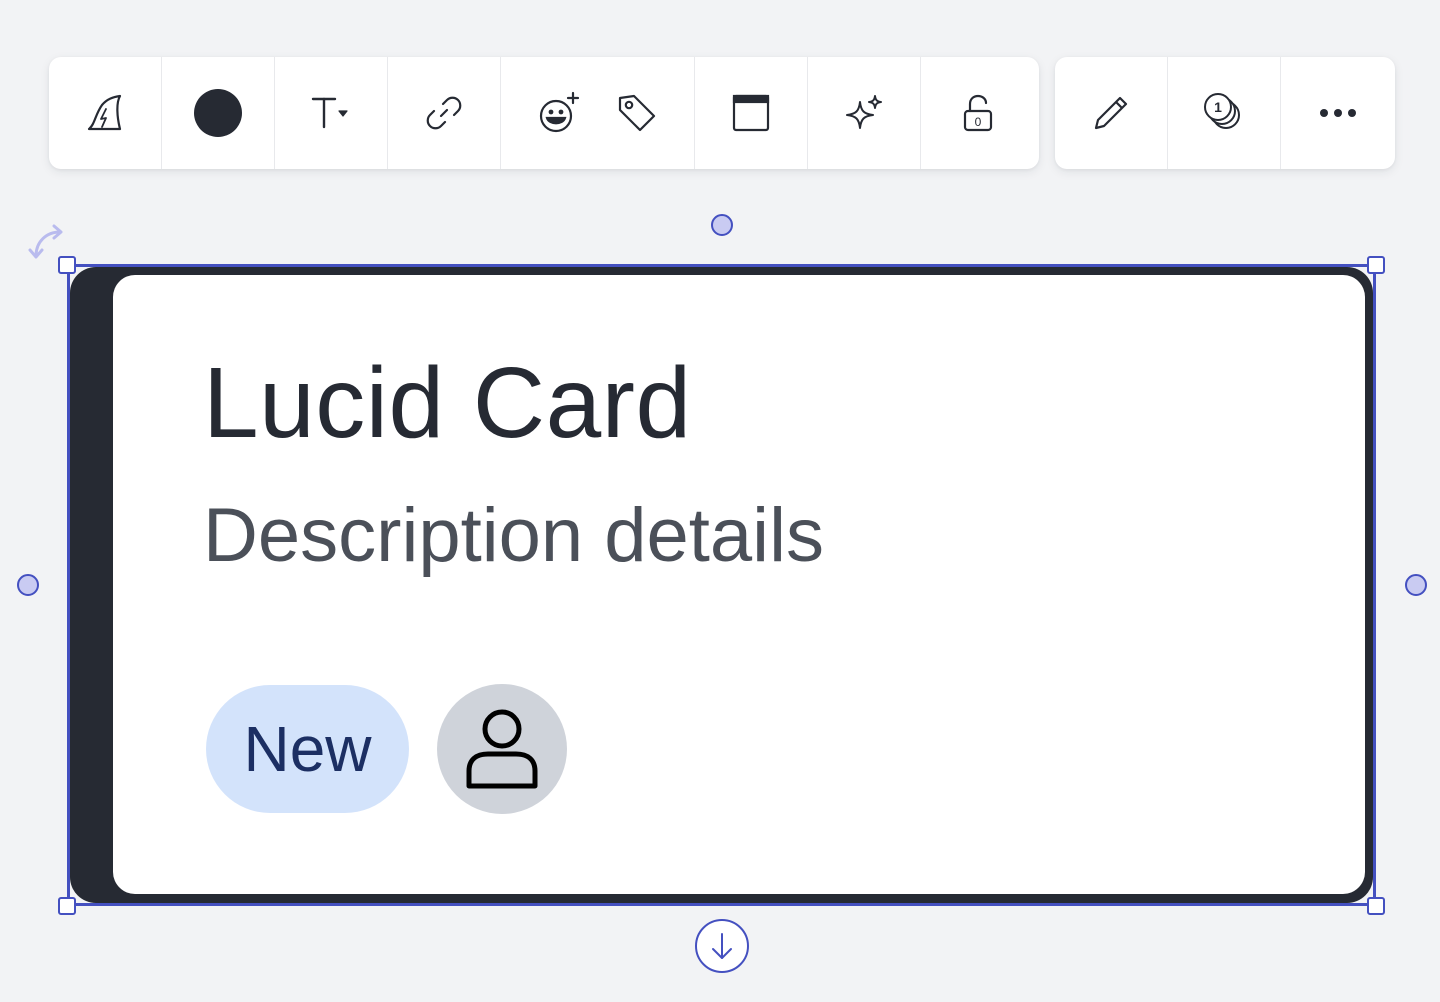  I want to click on svg-text: 0, so click(977, 122).